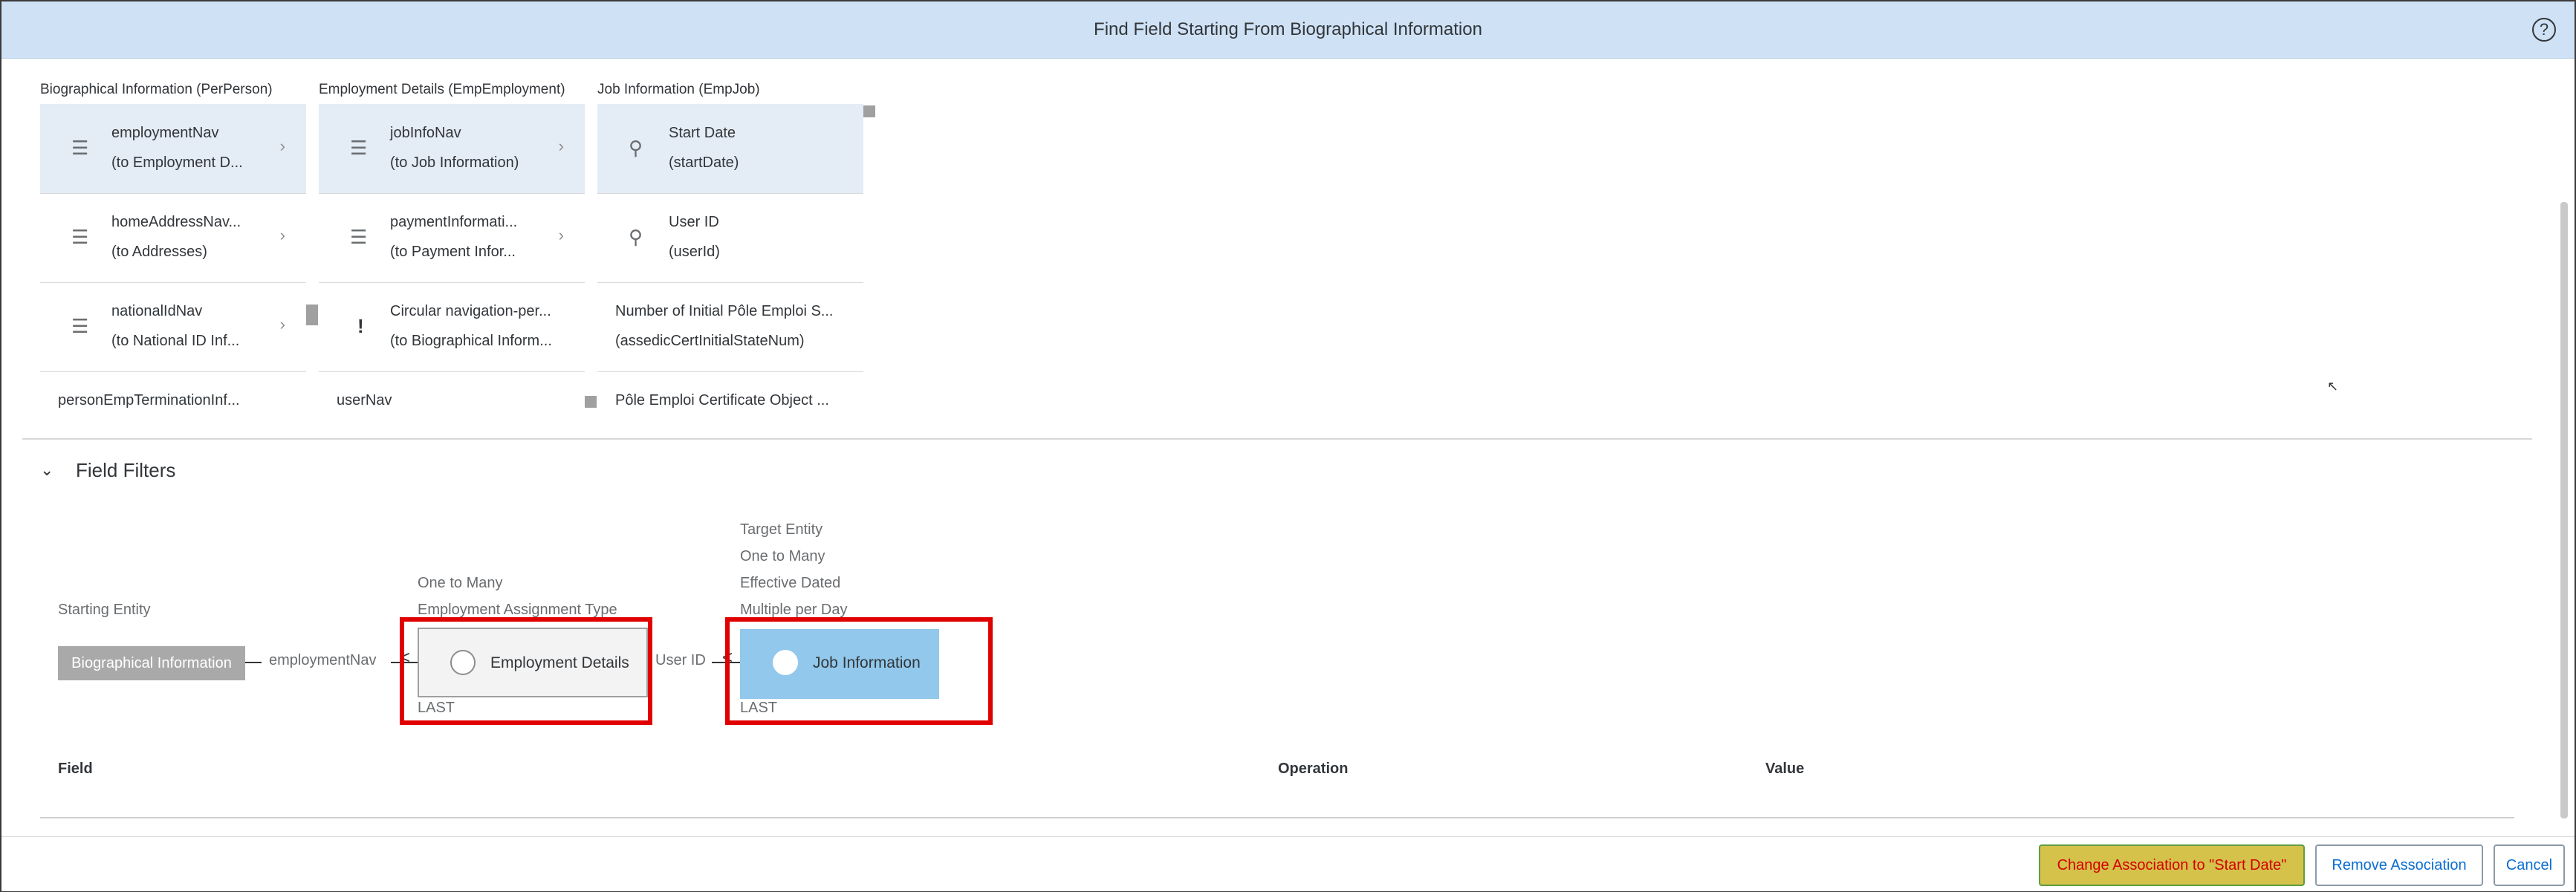 The height and width of the screenshot is (892, 2576). What do you see at coordinates (1277, 817) in the screenshot?
I see `table-divider` at bounding box center [1277, 817].